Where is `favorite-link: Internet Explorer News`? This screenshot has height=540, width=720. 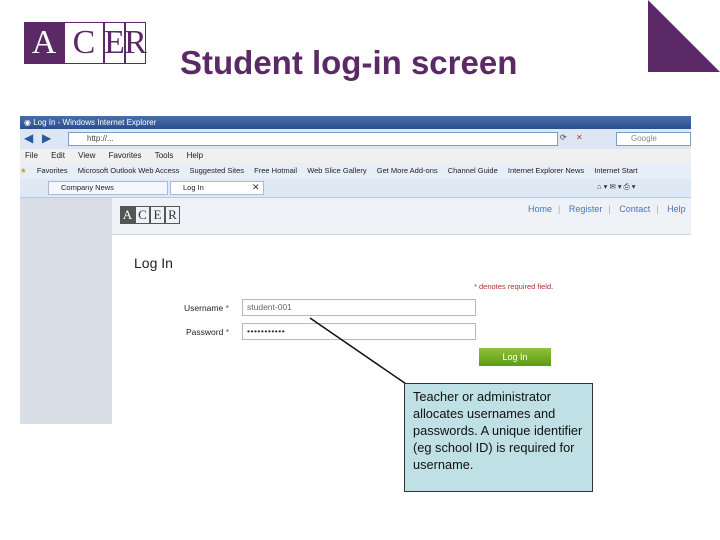 favorite-link: Internet Explorer News is located at coordinates (546, 170).